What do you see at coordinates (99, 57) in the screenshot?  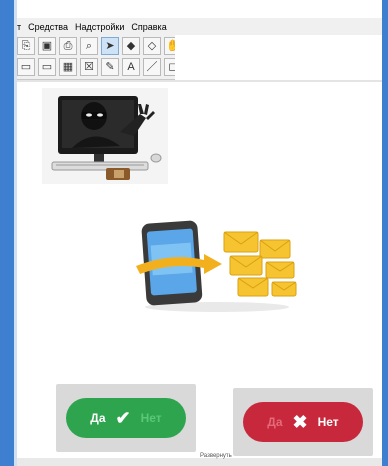 I see `toolbar: ⎘ ▣ ⎙ ⌕ ➤ ◆ ◇ ✋ ▭ ▭ ▦ ☒ ✎ A ／ ◻` at bounding box center [99, 57].